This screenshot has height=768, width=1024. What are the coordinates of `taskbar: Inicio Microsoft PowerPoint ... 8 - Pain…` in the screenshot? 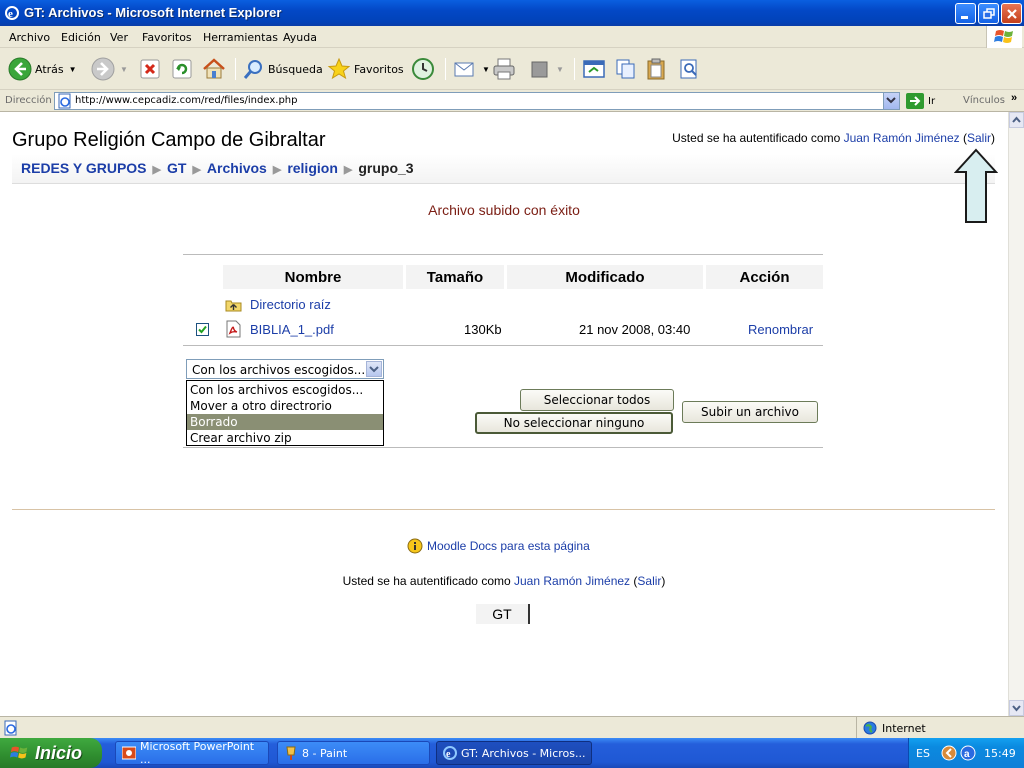 It's located at (512, 753).